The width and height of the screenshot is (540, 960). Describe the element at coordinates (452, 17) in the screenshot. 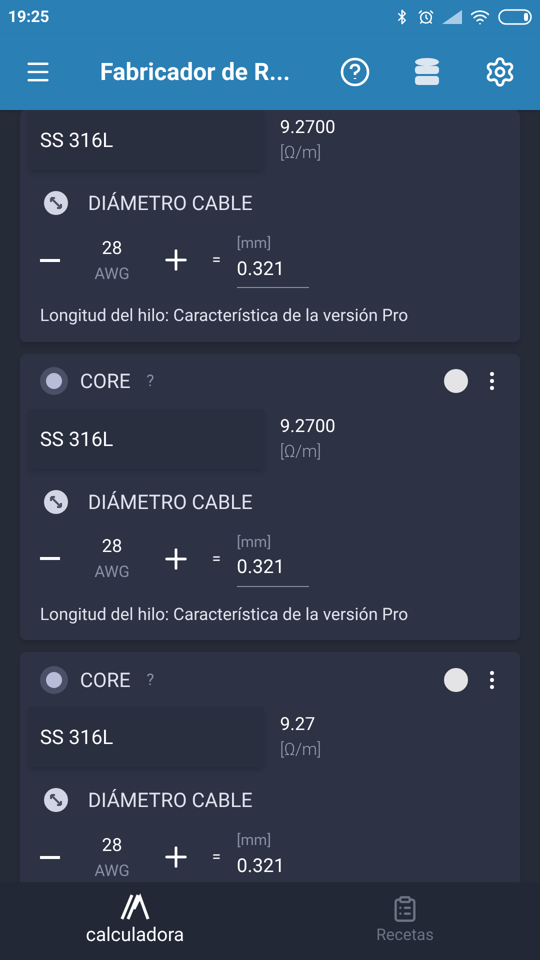

I see `signal-icon` at that location.